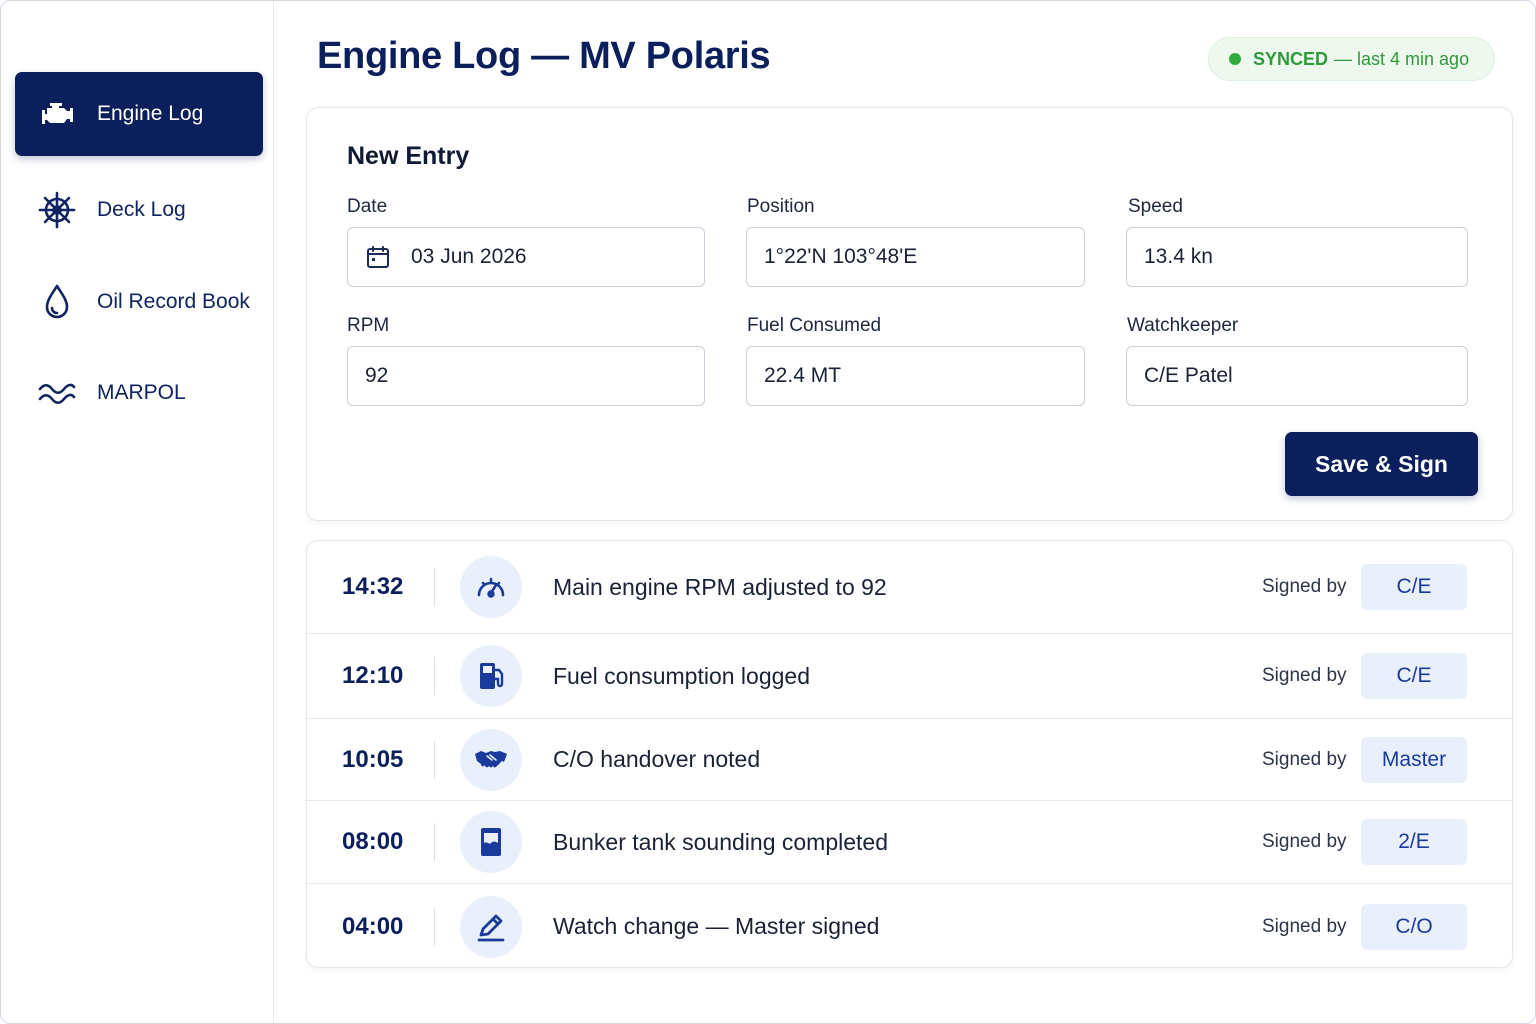  What do you see at coordinates (491, 587) in the screenshot?
I see `gauge-icon` at bounding box center [491, 587].